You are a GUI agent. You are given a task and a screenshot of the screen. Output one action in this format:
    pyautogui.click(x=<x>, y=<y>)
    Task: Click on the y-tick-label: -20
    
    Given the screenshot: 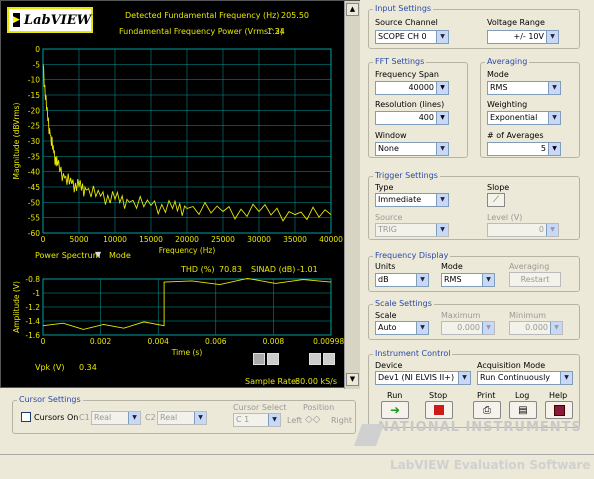 What is the action you would take?
    pyautogui.click(x=34, y=110)
    